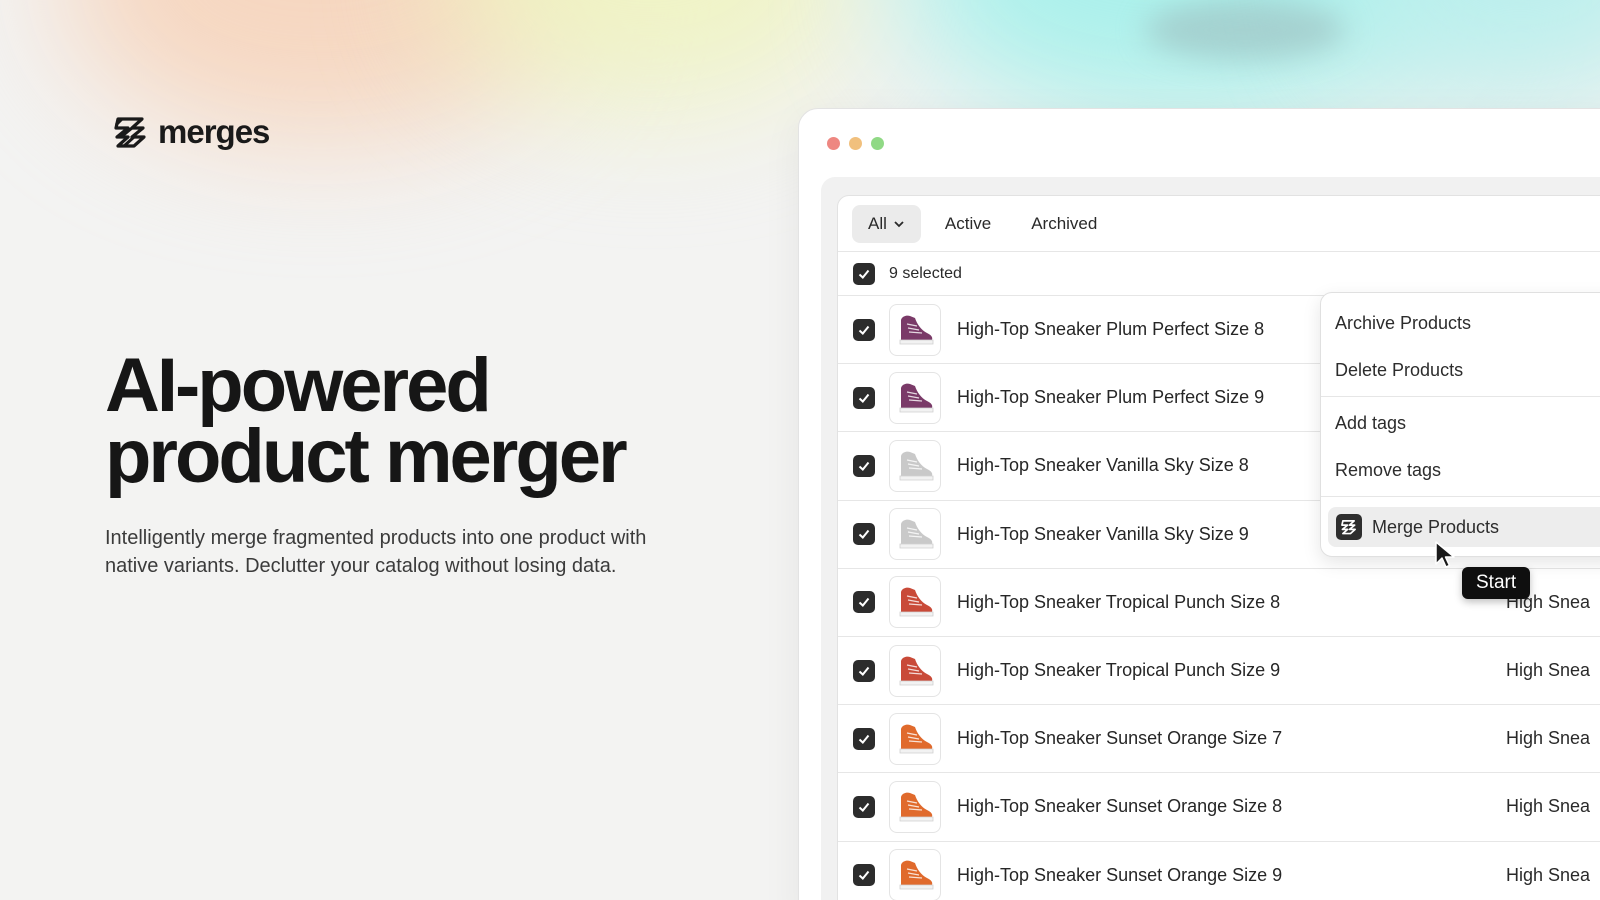 The image size is (1600, 900). I want to click on tab-active-label: Active, so click(968, 223).